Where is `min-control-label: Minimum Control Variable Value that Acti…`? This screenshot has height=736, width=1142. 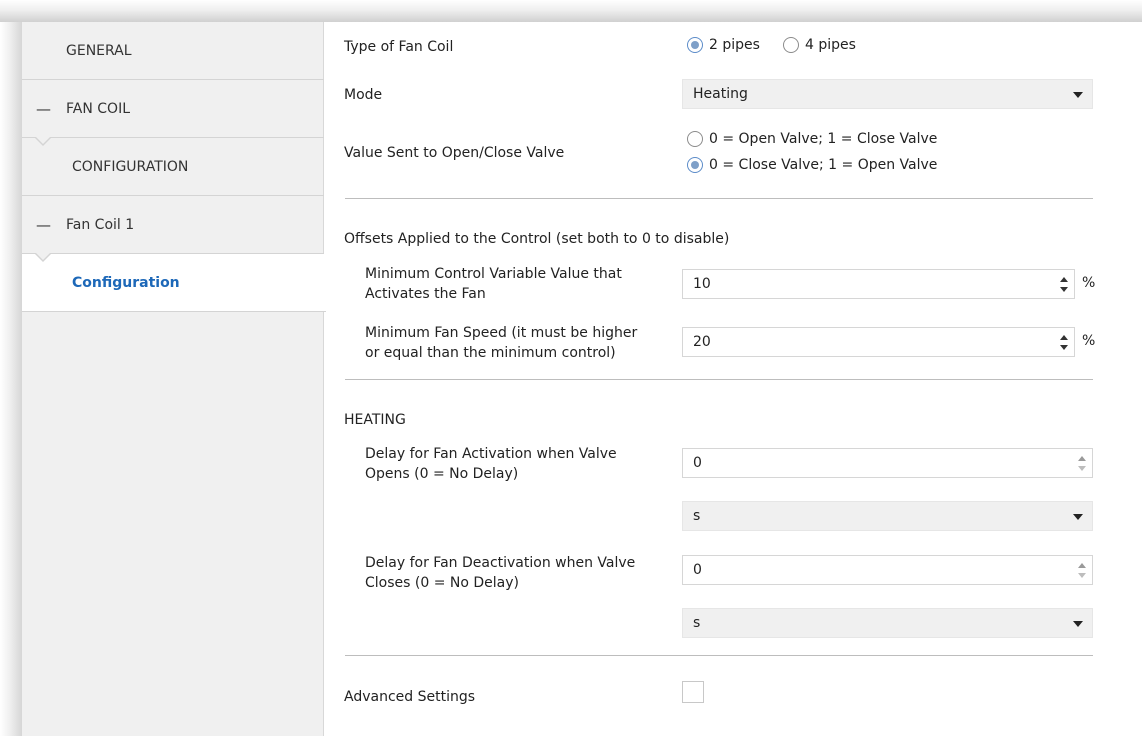 min-control-label: Minimum Control Variable Value that Acti… is located at coordinates (493, 284).